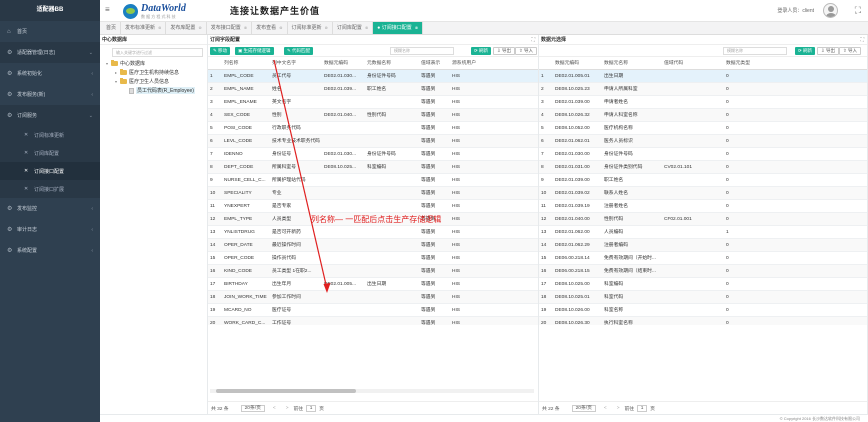 The height and width of the screenshot is (422, 868). What do you see at coordinates (467, 63) in the screenshot?
I see `column-header: 源系统用户` at bounding box center [467, 63].